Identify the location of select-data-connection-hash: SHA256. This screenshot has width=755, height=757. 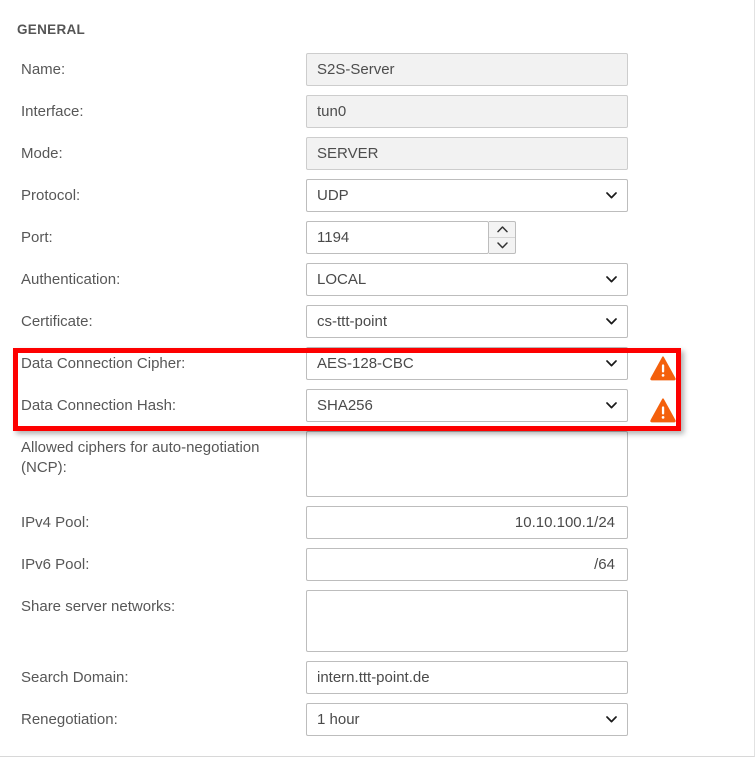
(467, 405).